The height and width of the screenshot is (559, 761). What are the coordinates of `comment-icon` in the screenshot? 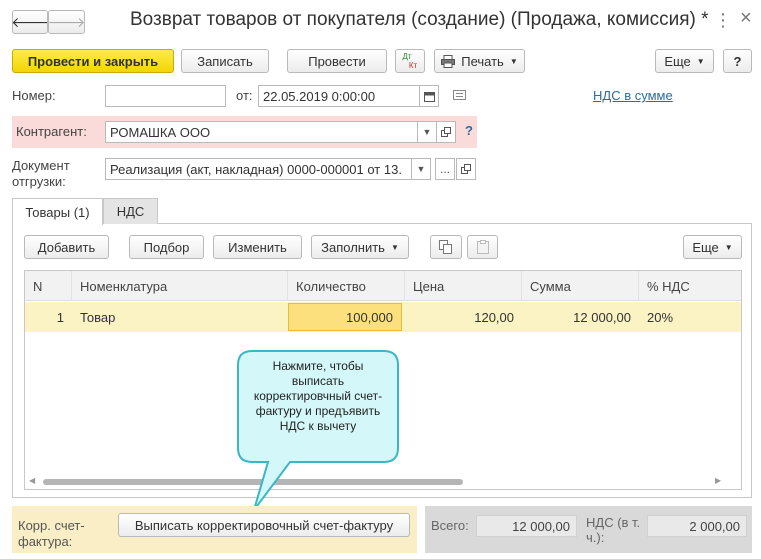 It's located at (459, 95).